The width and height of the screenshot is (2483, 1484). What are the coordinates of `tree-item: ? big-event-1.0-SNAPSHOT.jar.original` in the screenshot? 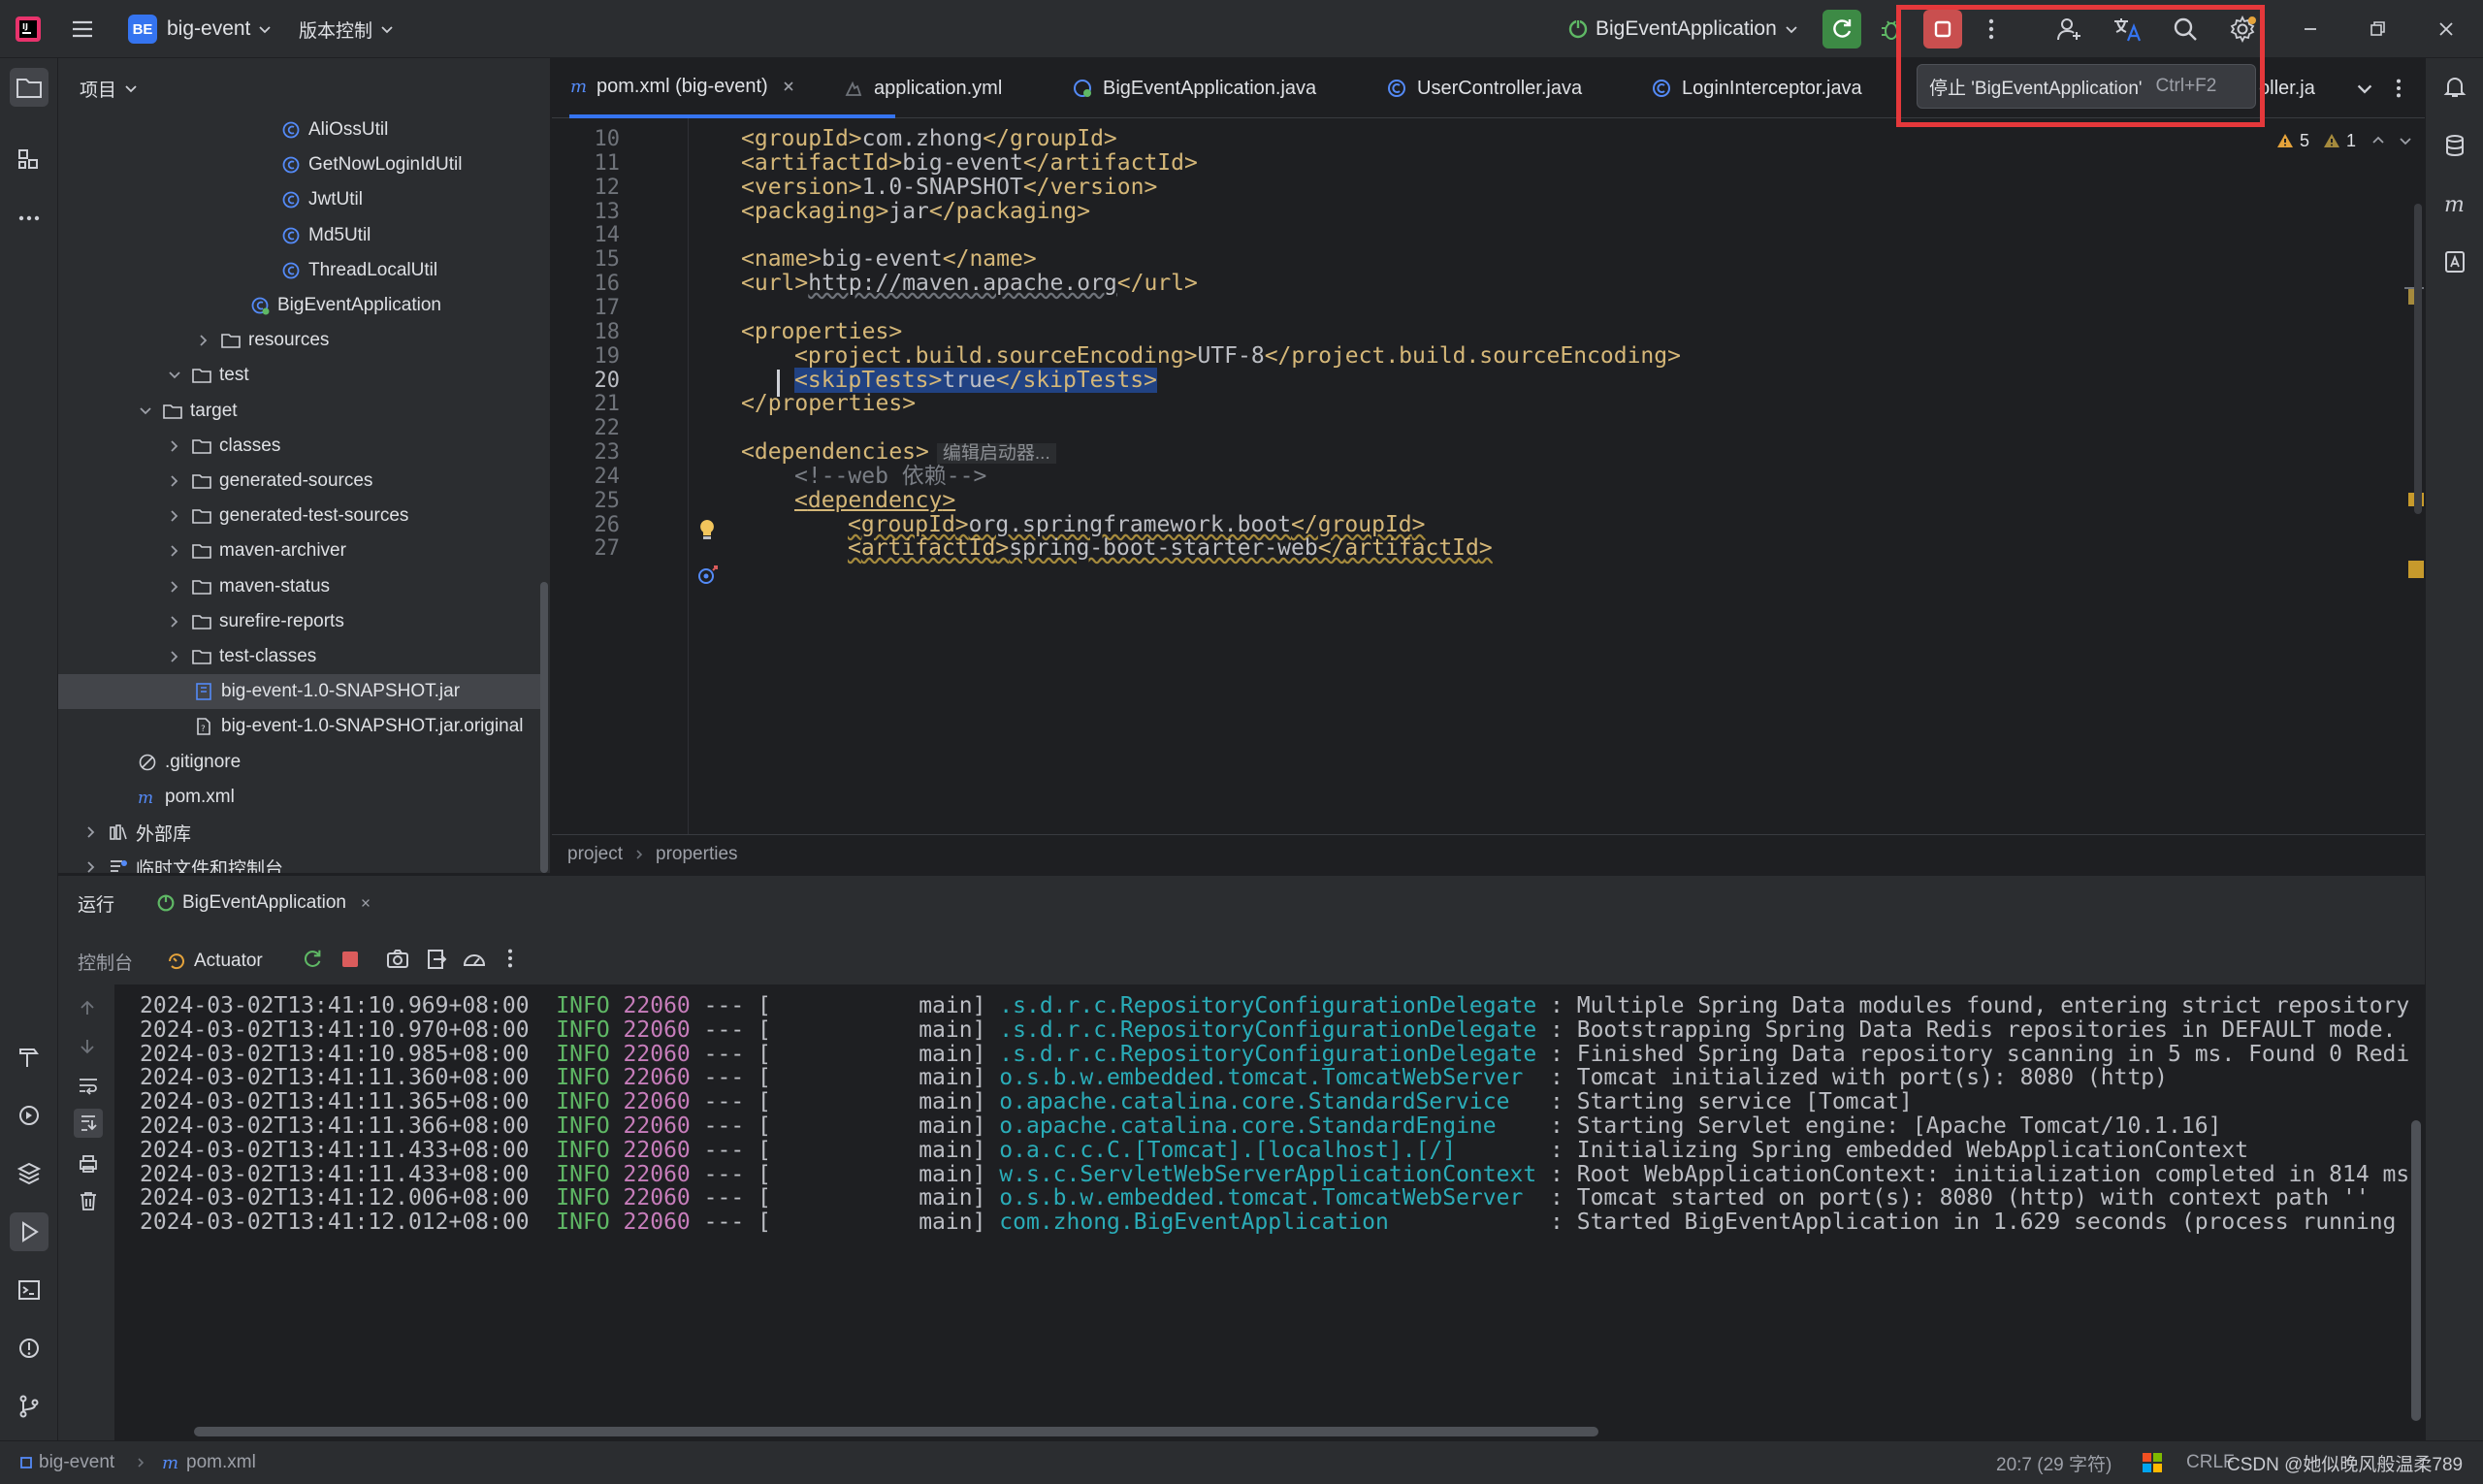 It's located at (301, 726).